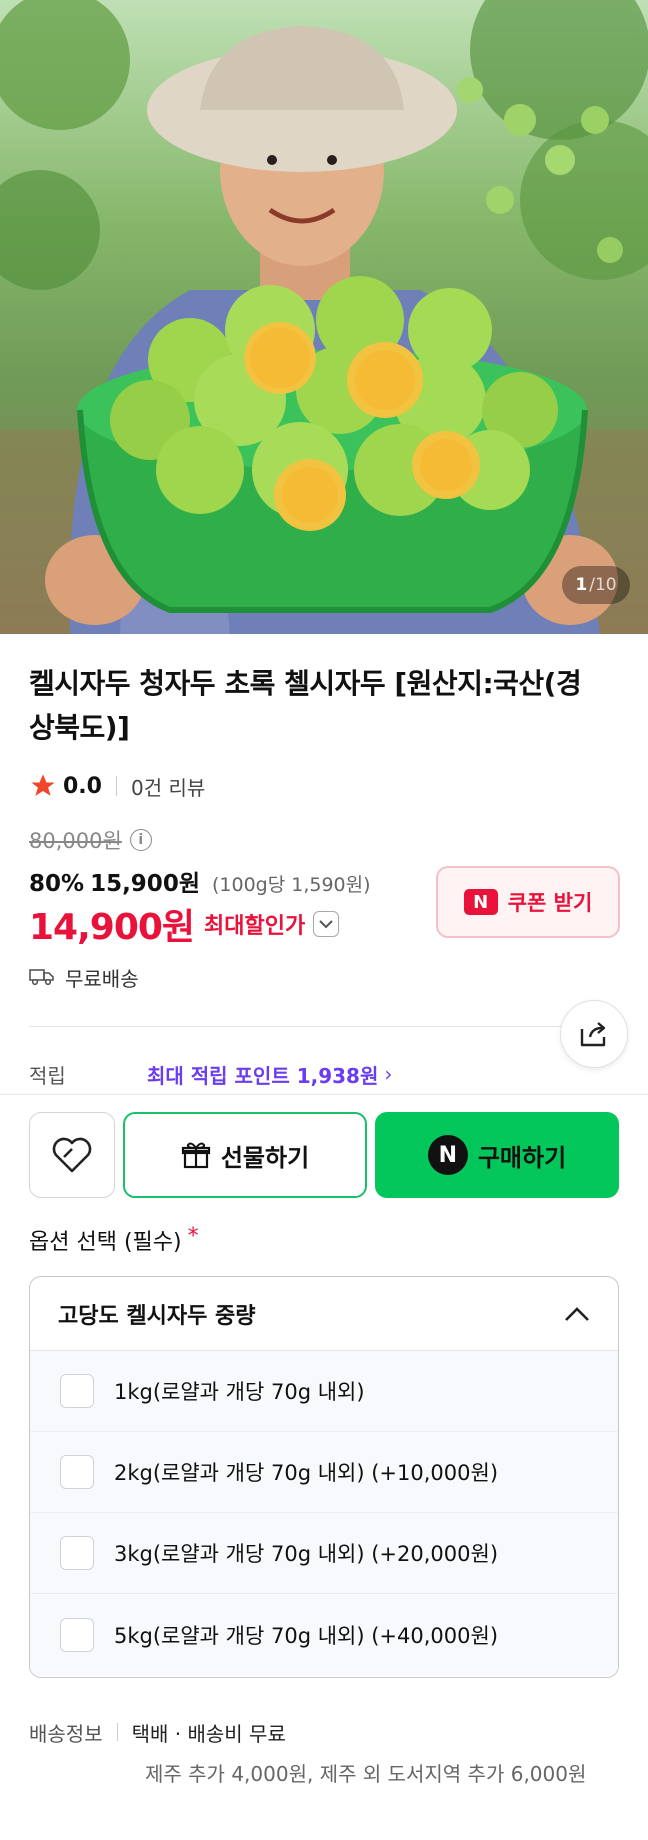 The image size is (648, 1840). What do you see at coordinates (447, 1155) in the screenshot?
I see `naver-pay-icon: N` at bounding box center [447, 1155].